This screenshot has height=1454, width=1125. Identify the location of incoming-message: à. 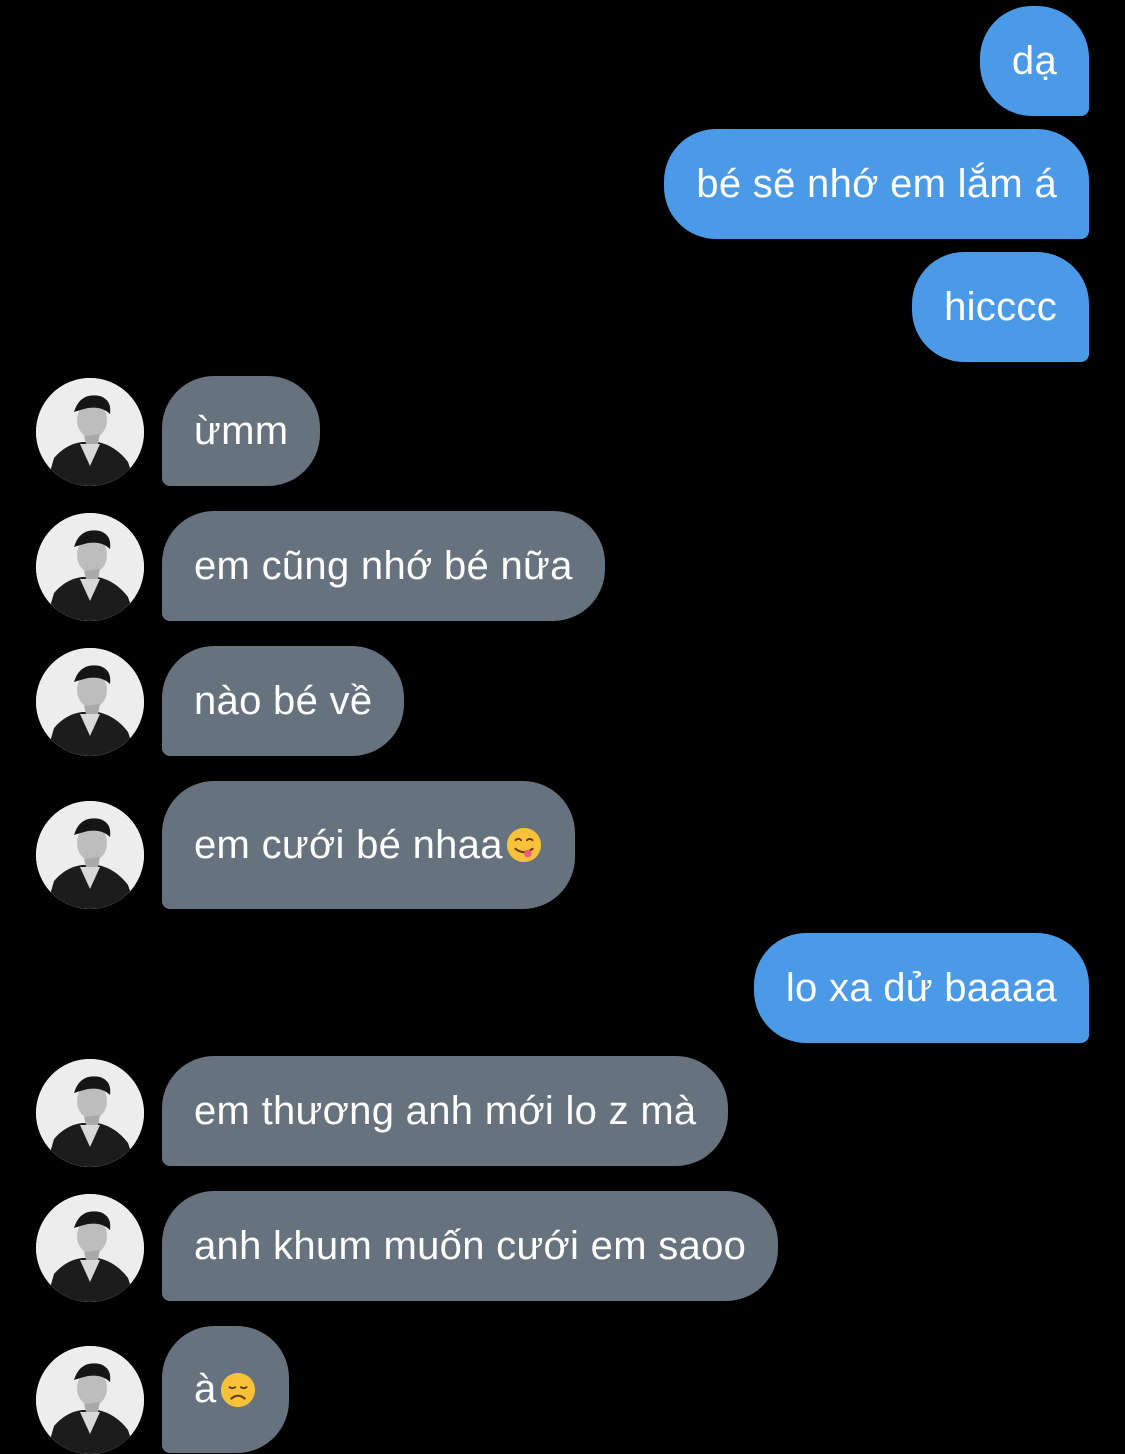
(225, 1389).